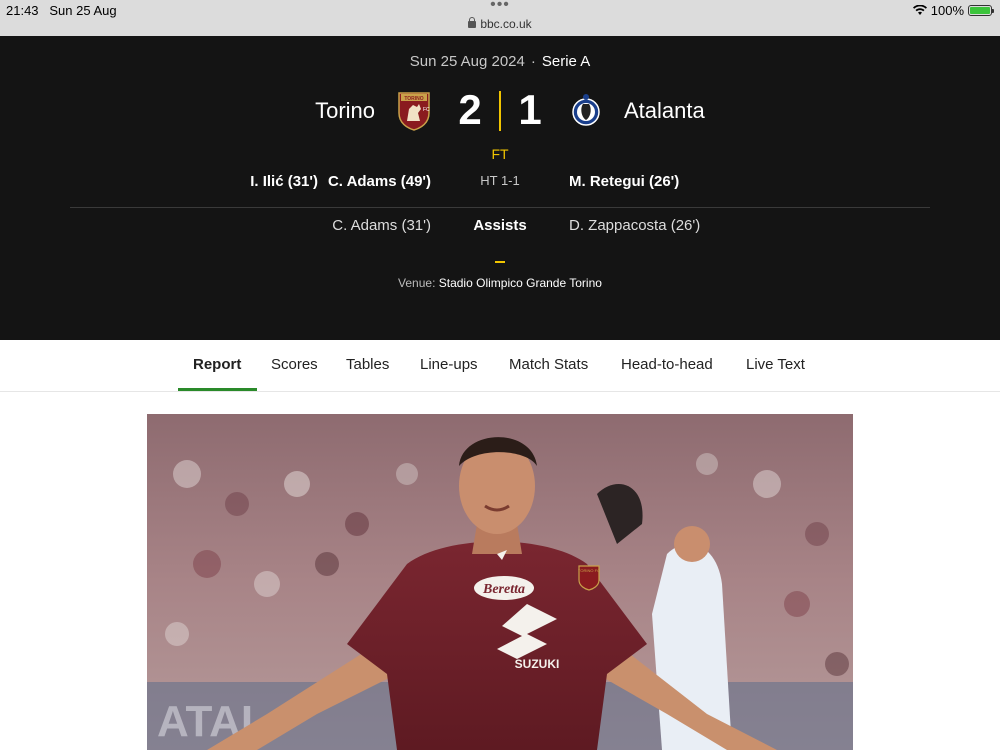 This screenshot has height=750, width=1000. What do you see at coordinates (449, 364) in the screenshot?
I see `tab-line-ups: Line-ups` at bounding box center [449, 364].